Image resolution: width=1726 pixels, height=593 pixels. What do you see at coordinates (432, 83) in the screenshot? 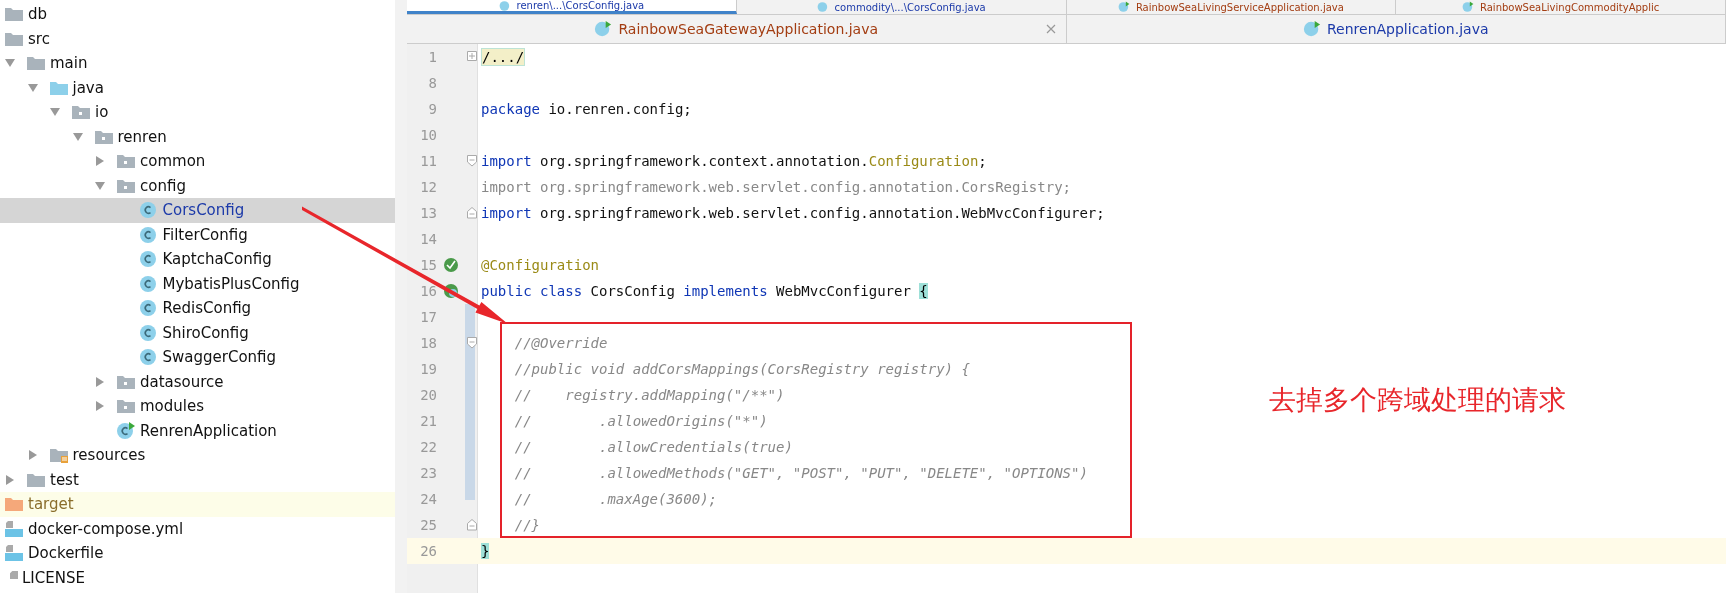
I see `line-number: 8` at bounding box center [432, 83].